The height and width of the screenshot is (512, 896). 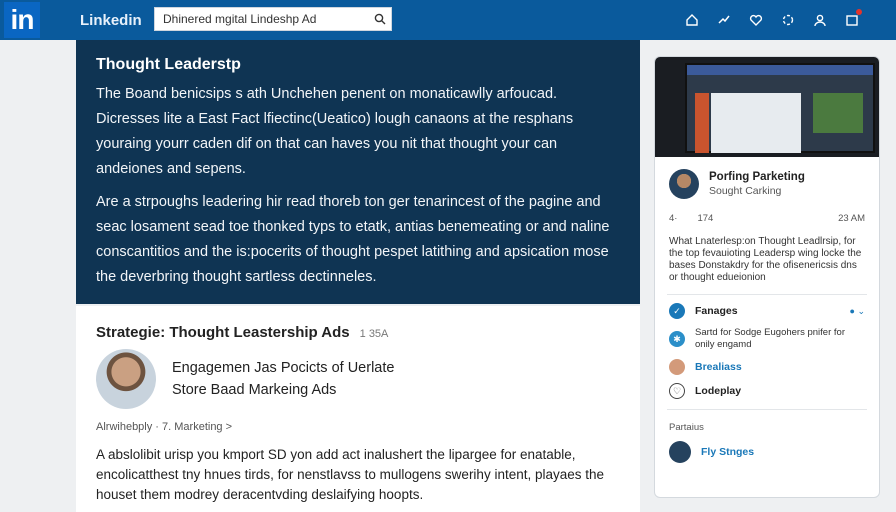 I want to click on network-icon, so click(x=724, y=20).